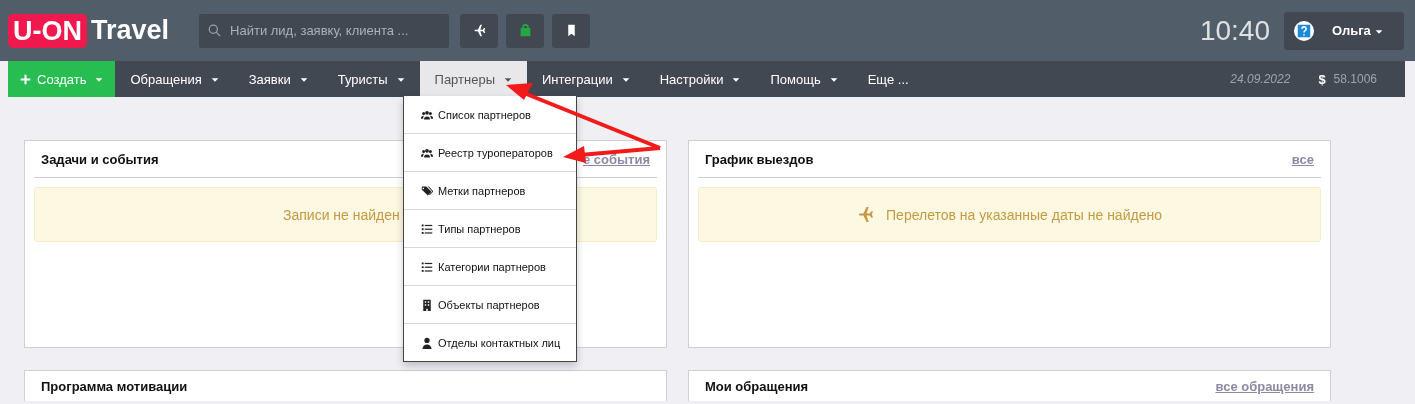 This screenshot has width=1415, height=404. I want to click on currency-symbol: $, so click(1322, 79).